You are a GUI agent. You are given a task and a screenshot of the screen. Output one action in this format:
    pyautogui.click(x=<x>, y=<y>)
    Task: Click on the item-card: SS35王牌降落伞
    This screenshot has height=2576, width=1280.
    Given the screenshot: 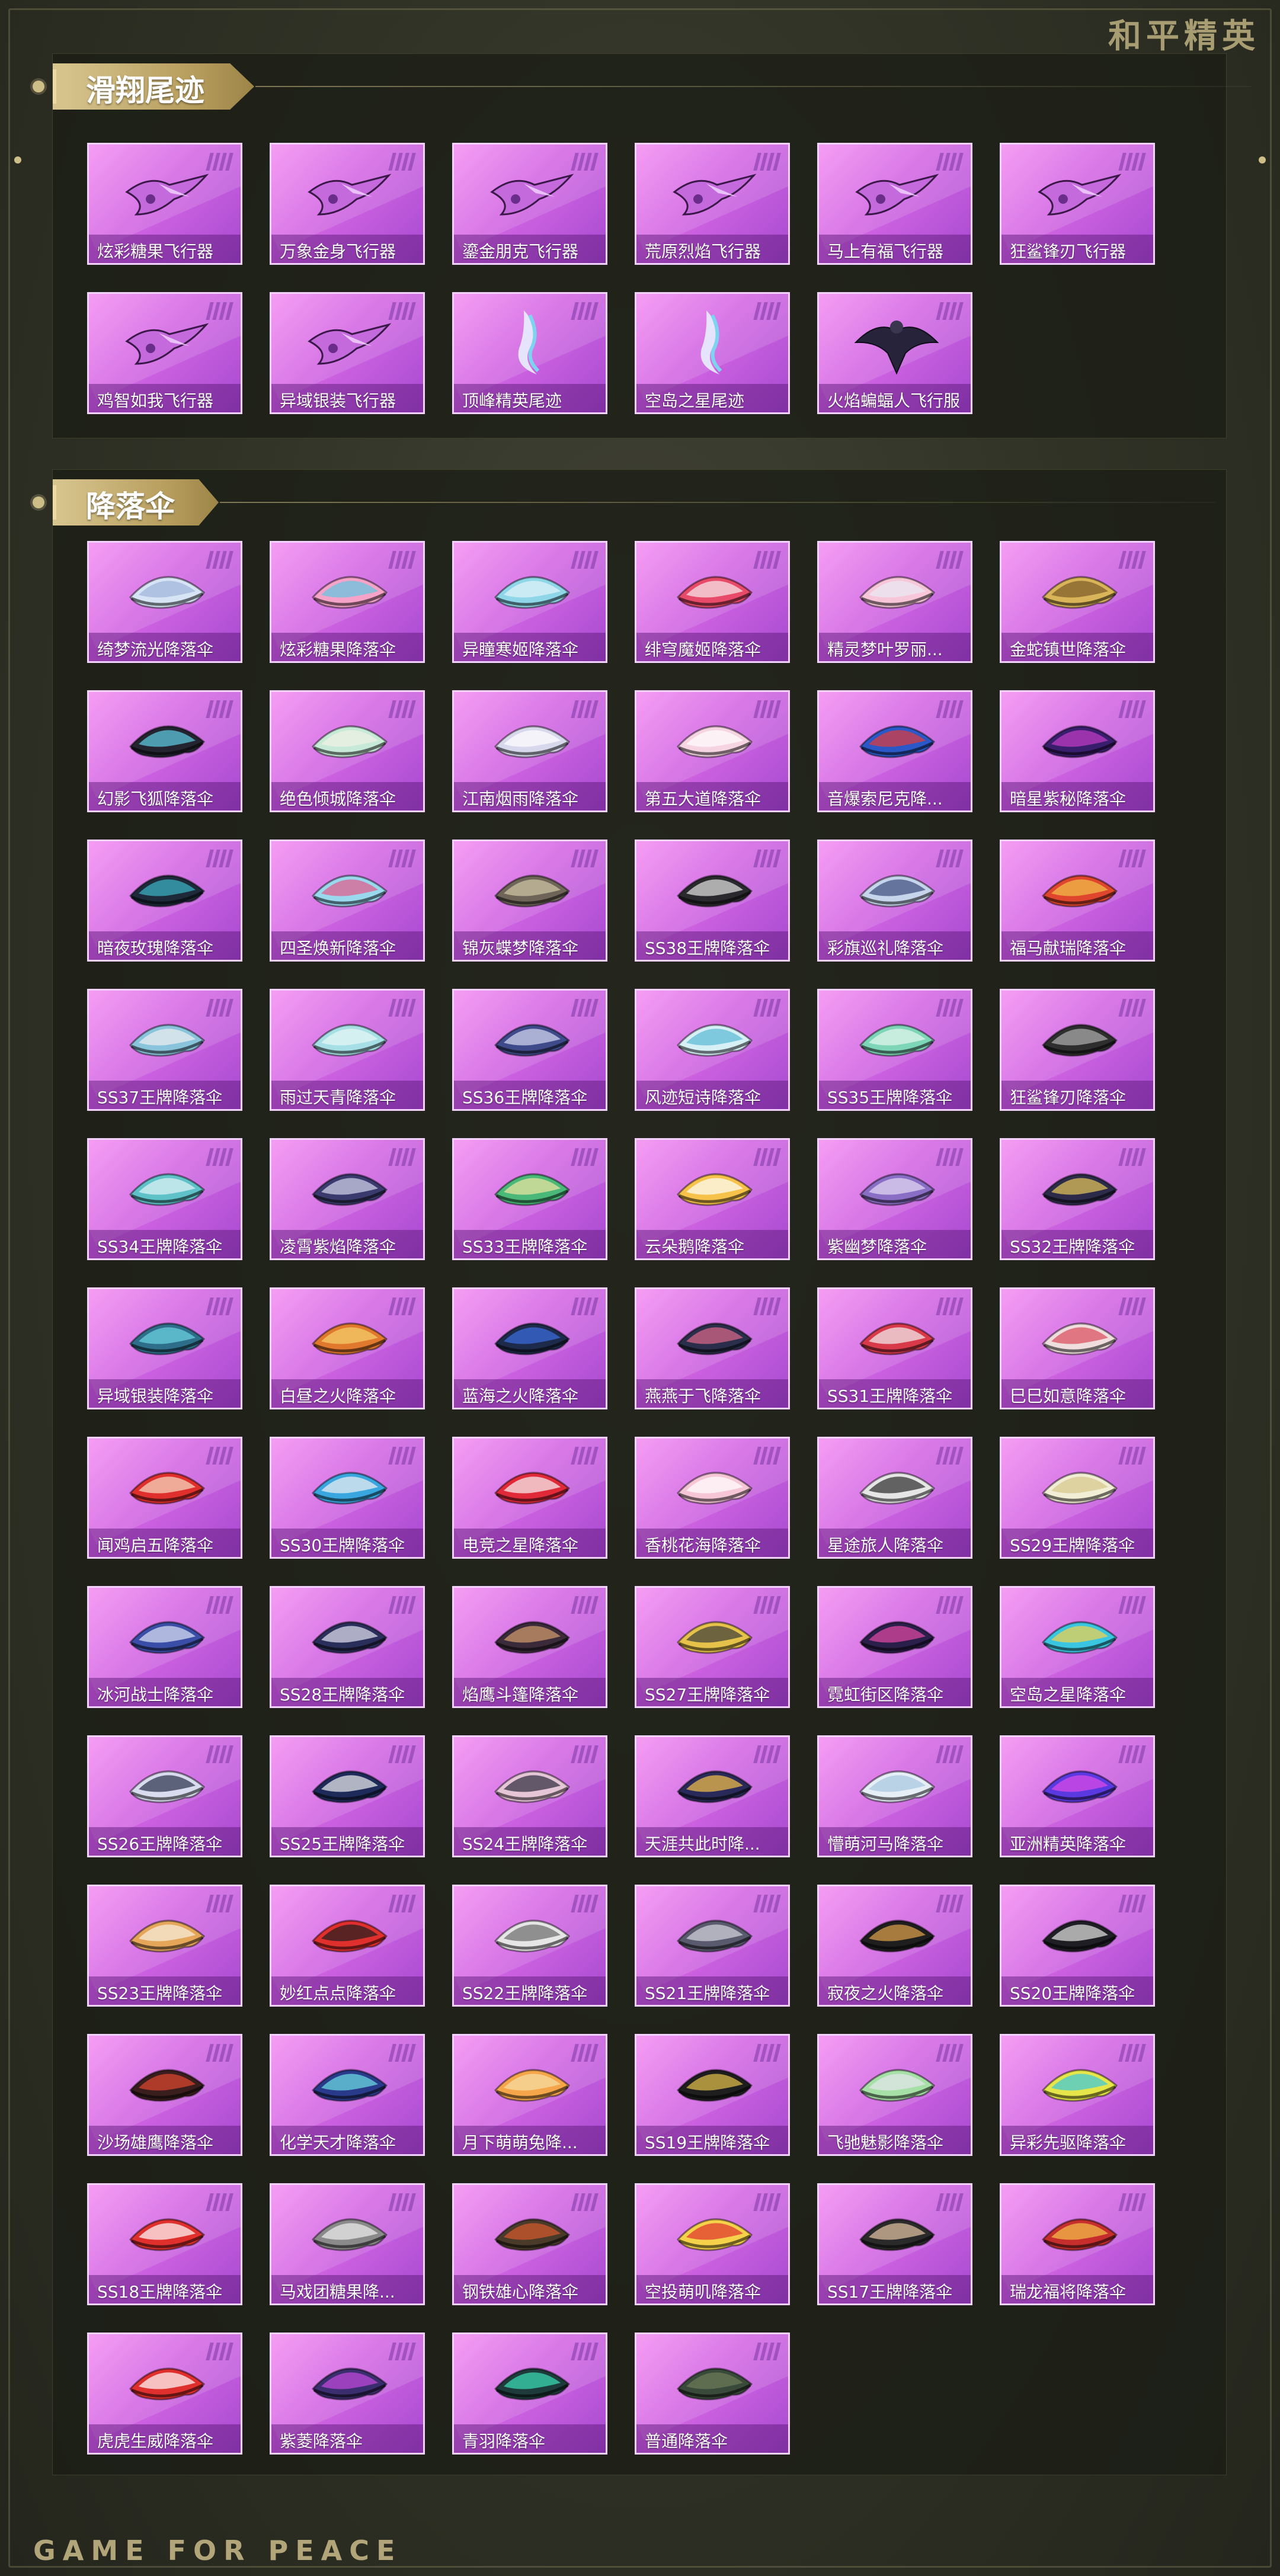 What is the action you would take?
    pyautogui.click(x=894, y=1050)
    